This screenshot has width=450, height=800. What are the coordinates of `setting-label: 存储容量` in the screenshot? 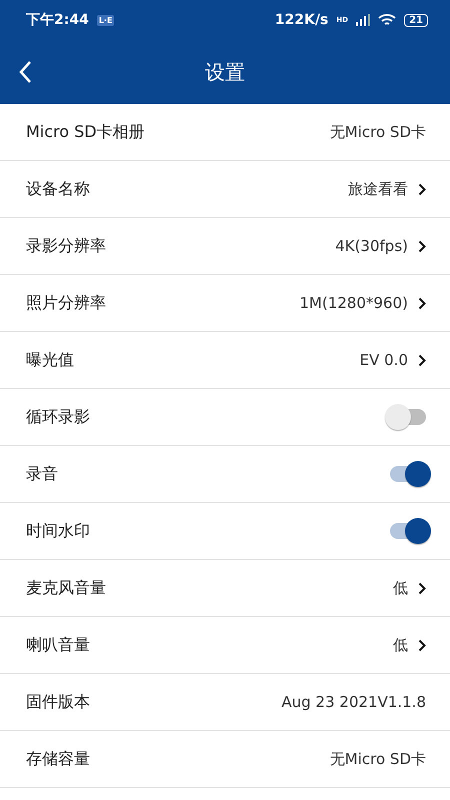 It's located at (58, 759).